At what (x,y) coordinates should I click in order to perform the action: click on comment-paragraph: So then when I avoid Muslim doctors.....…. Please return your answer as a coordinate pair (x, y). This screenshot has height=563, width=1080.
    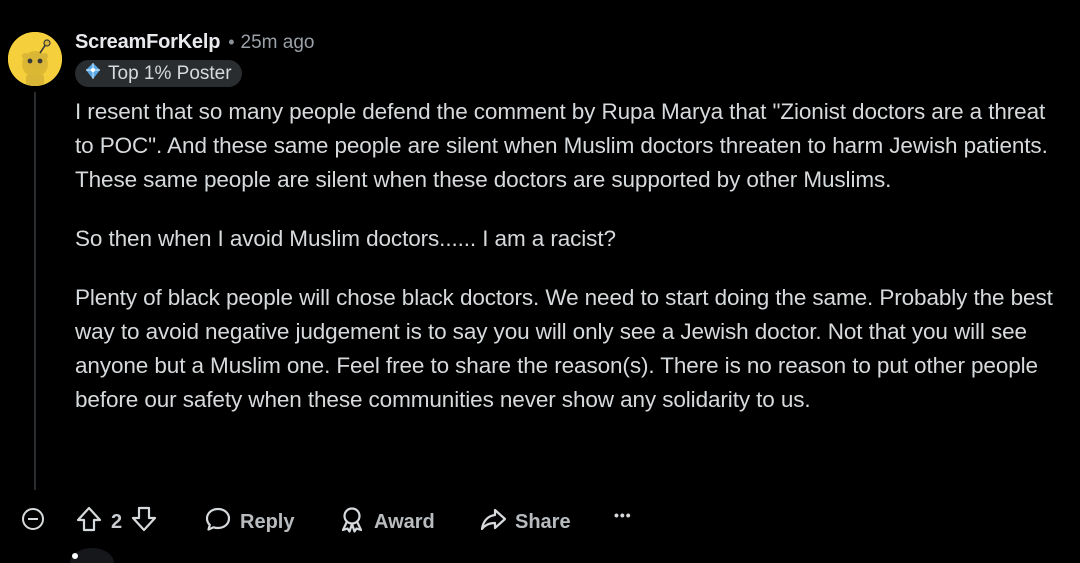
    Looking at the image, I should click on (345, 238).